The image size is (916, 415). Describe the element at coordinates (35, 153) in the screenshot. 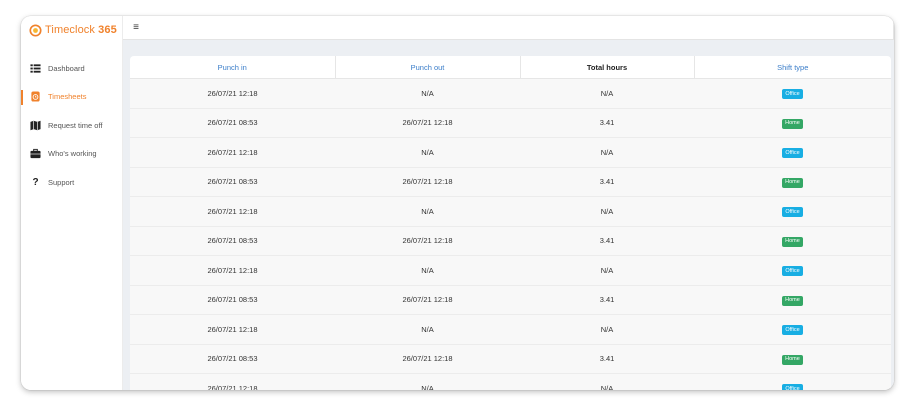

I see `briefcase-icon` at that location.